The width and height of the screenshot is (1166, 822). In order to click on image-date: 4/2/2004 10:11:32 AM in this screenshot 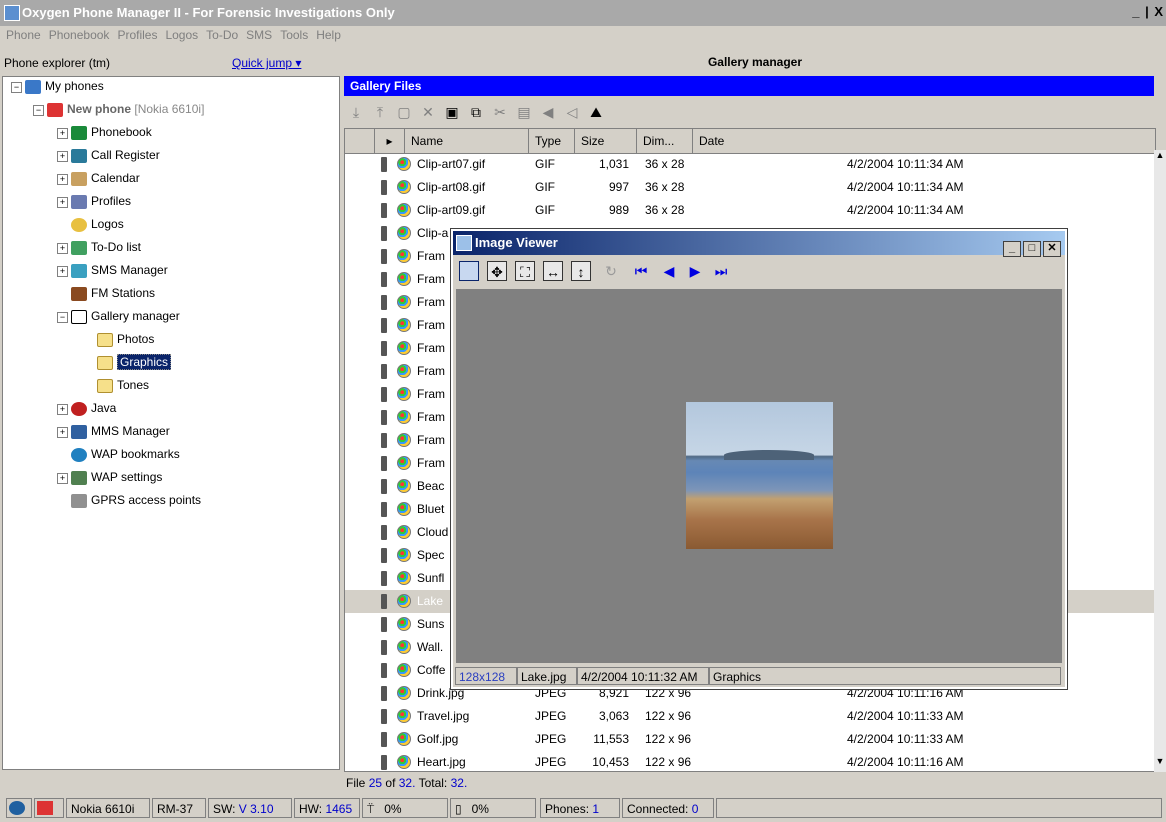, I will do `click(643, 676)`.